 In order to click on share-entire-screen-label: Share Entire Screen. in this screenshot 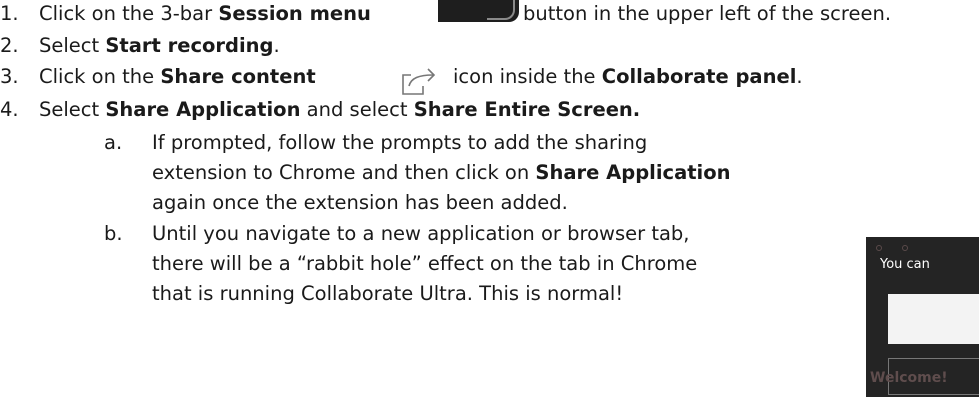, I will do `click(527, 109)`.